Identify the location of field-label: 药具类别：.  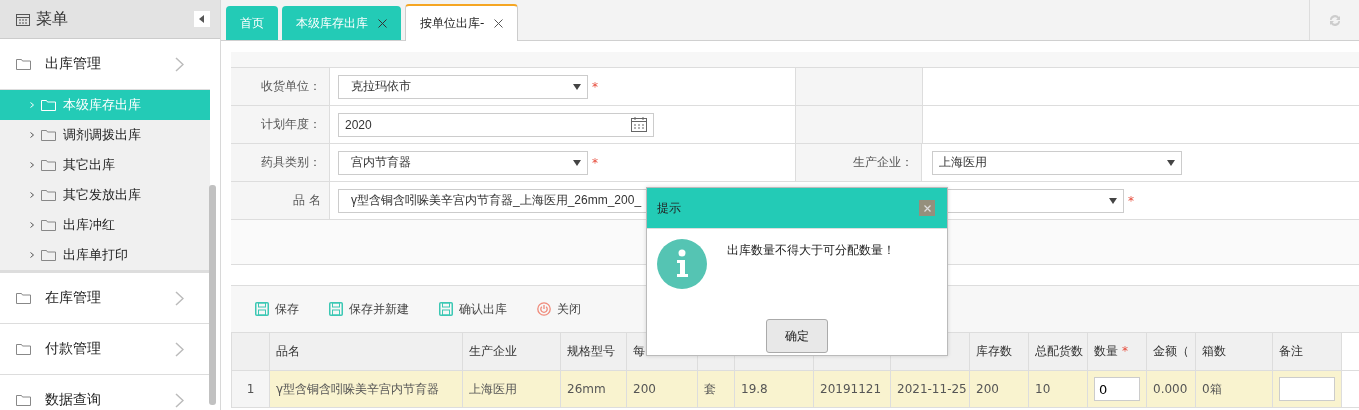
(280, 162).